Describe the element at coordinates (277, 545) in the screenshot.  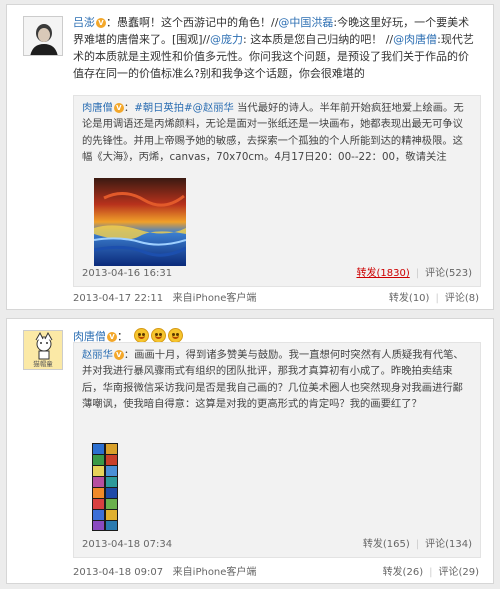
I see `repost-footer: 2013-04-18 07:34 转发(165) | 评论(134)` at that location.